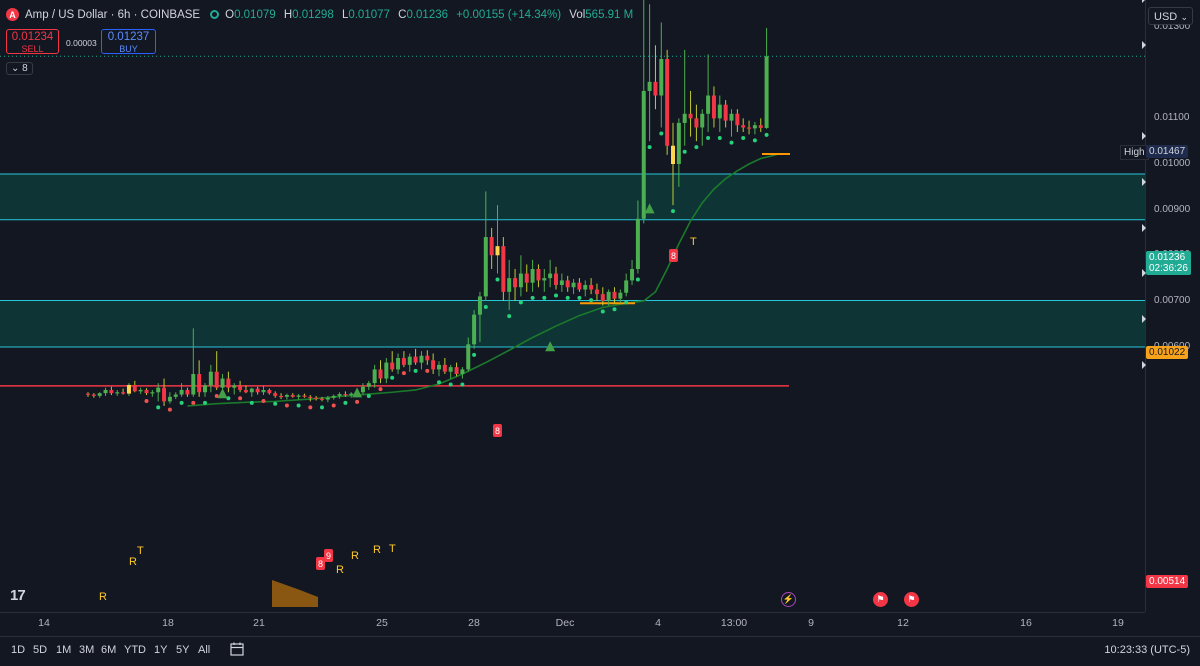 Image resolution: width=1200 pixels, height=666 pixels. I want to click on time-axis-label: 4, so click(658, 623).